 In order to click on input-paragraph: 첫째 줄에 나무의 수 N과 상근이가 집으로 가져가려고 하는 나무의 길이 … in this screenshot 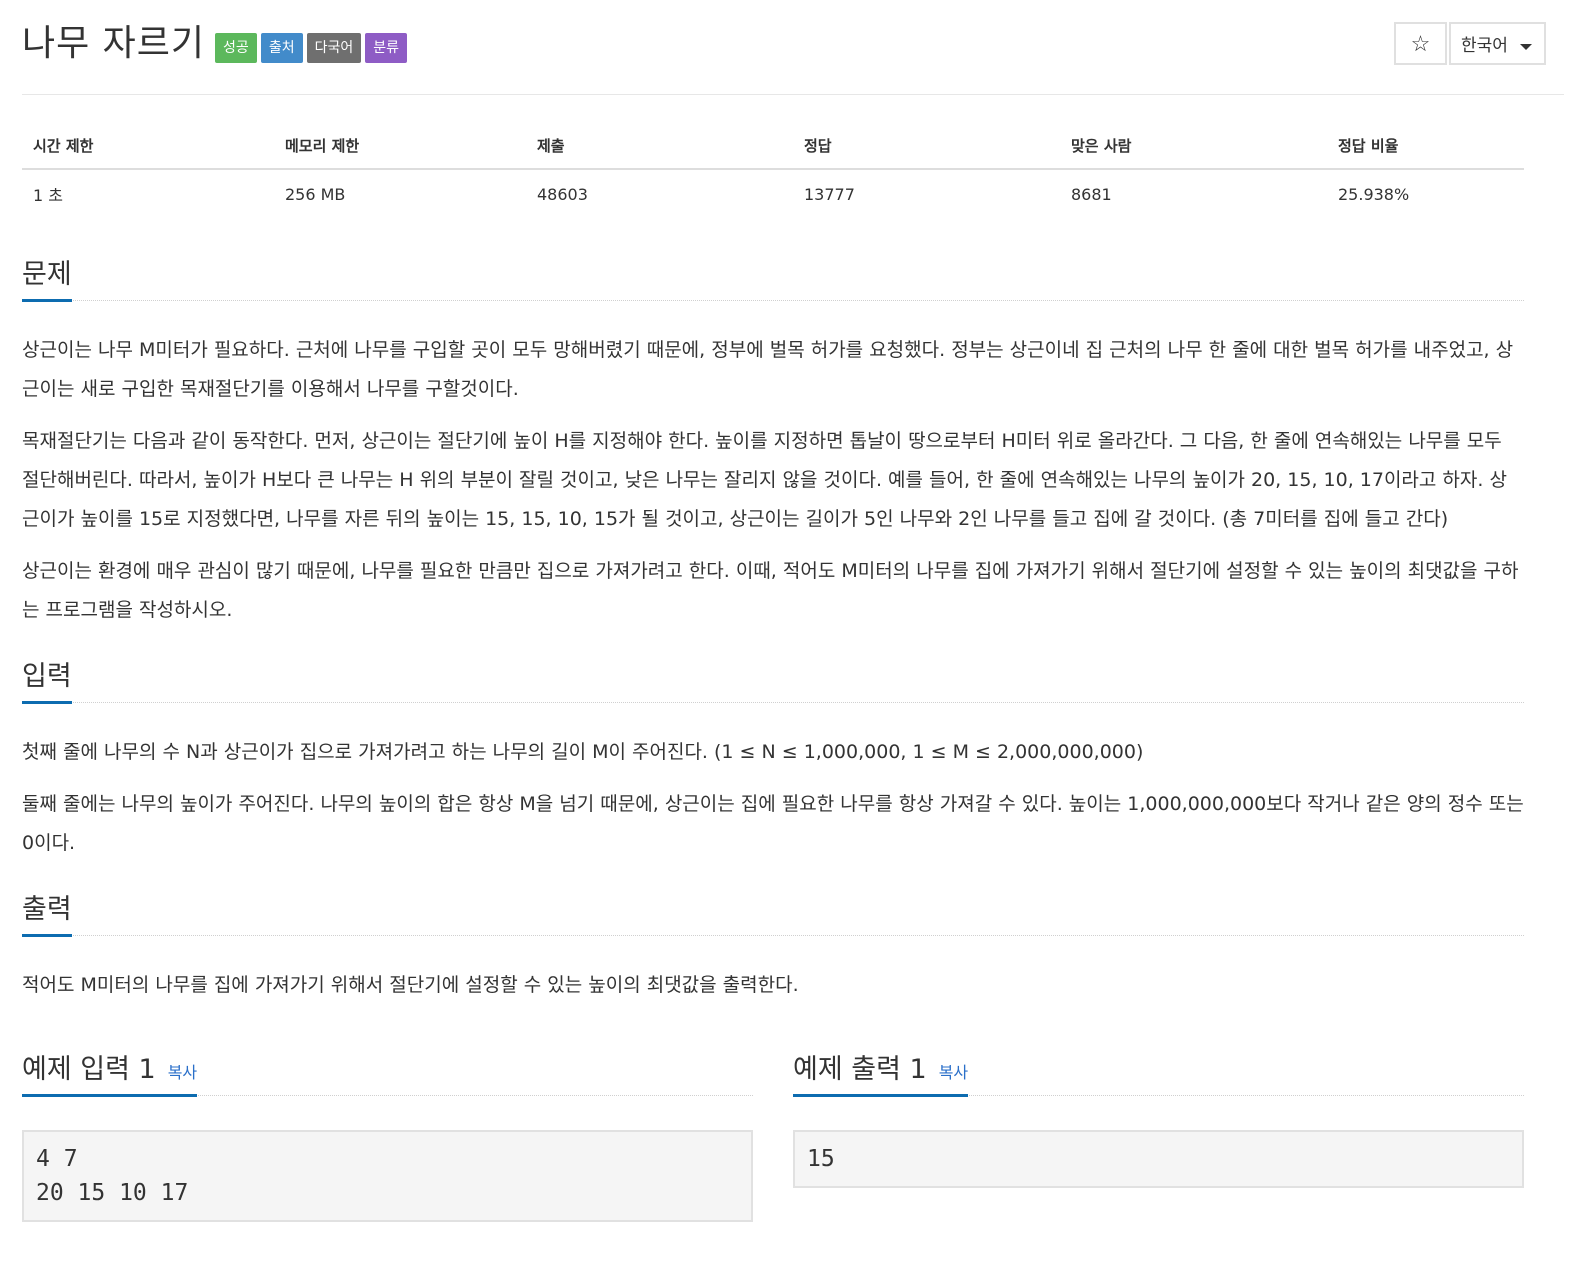, I will do `click(583, 752)`.